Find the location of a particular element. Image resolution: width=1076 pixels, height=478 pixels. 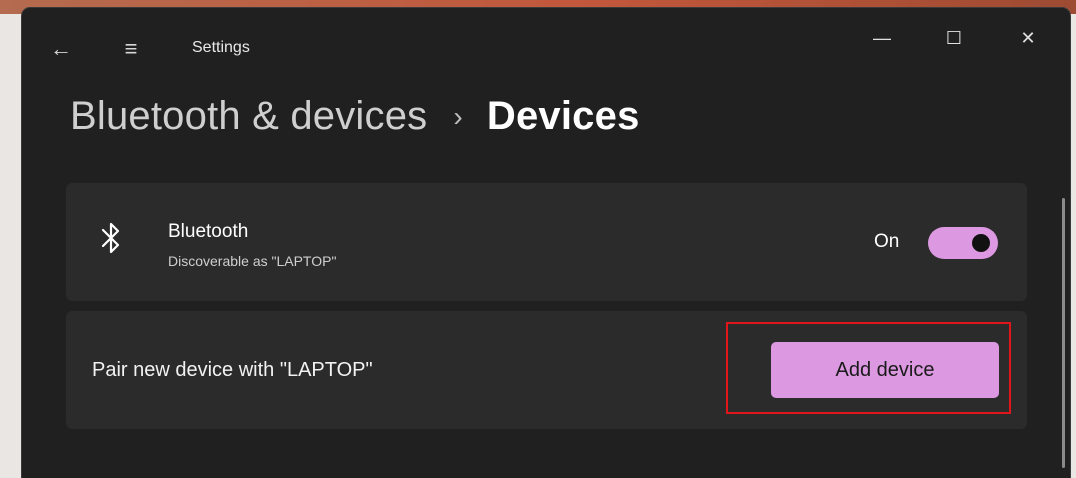

hamburger-menu-icon: ≡ is located at coordinates (131, 49).